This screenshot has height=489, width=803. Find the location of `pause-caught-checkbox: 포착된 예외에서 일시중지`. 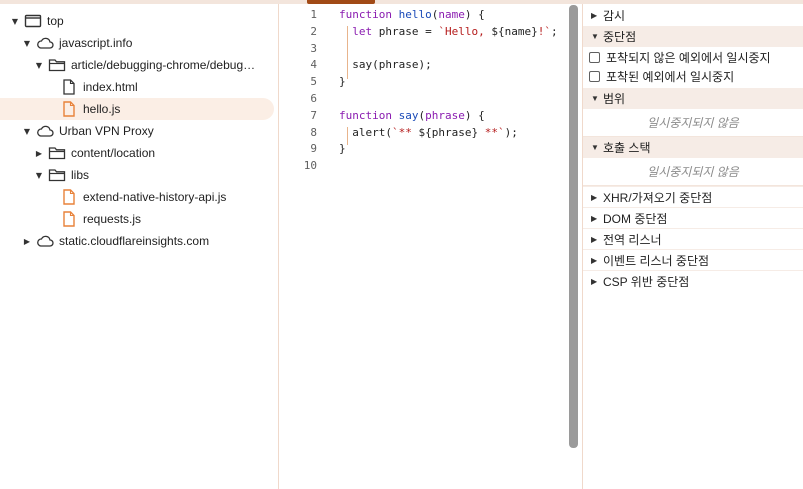

pause-caught-checkbox: 포착된 예외에서 일시중지 is located at coordinates (693, 76).